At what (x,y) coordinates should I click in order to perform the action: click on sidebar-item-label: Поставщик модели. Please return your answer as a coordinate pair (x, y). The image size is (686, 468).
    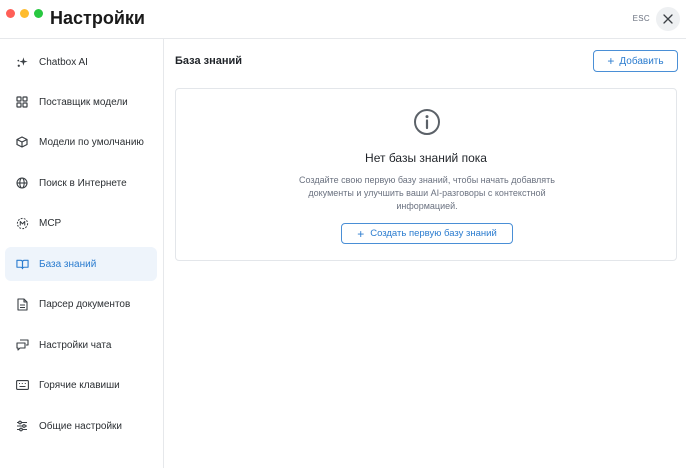
    Looking at the image, I should click on (83, 102).